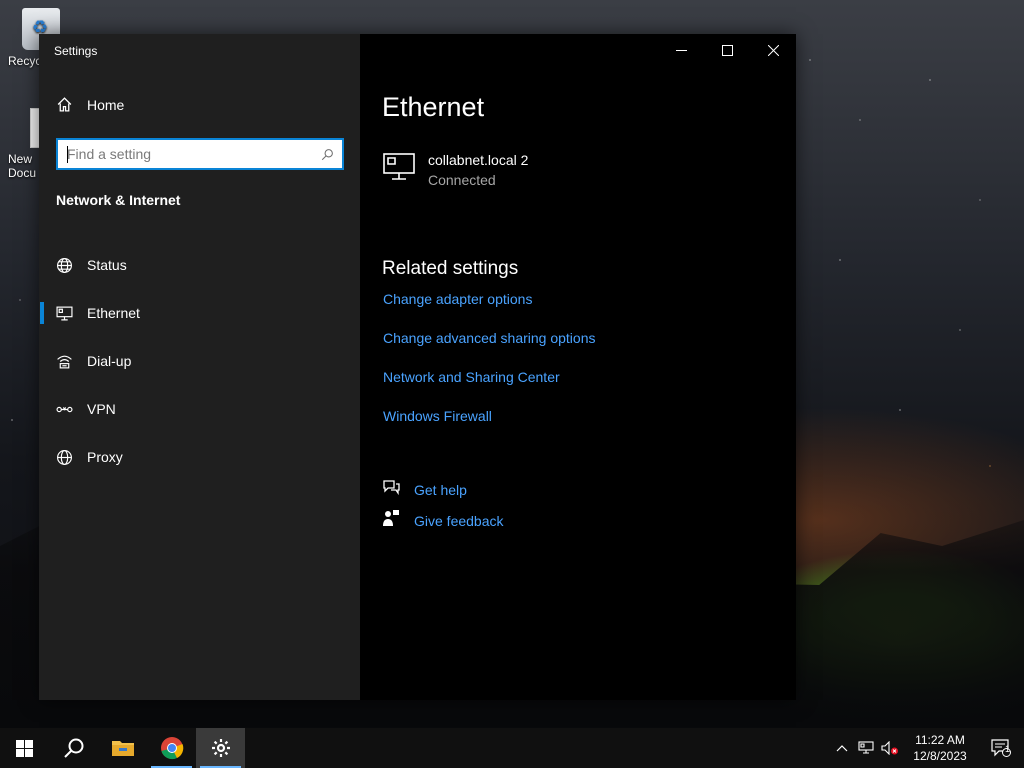  I want to click on minimize-button, so click(681, 50).